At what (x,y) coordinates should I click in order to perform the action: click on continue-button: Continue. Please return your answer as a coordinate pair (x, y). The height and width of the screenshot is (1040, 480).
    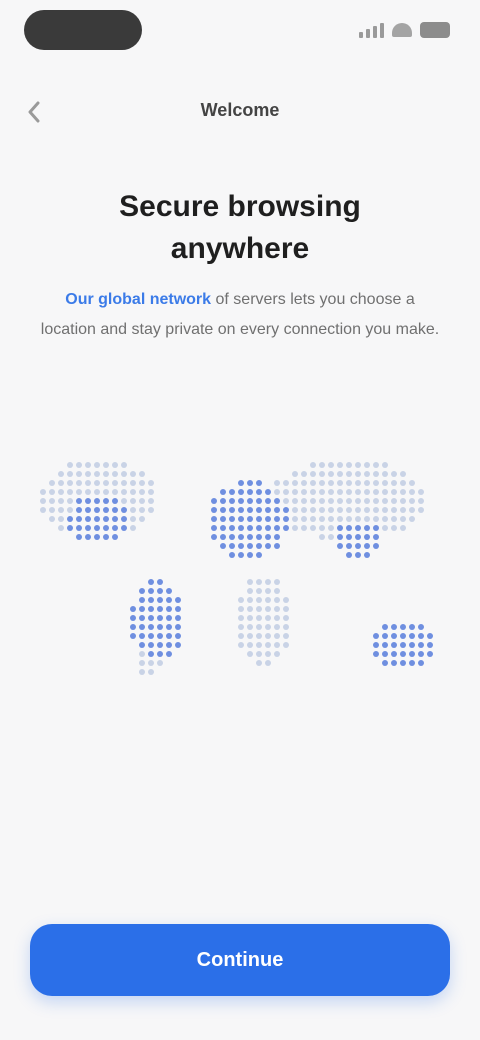
    Looking at the image, I should click on (240, 960).